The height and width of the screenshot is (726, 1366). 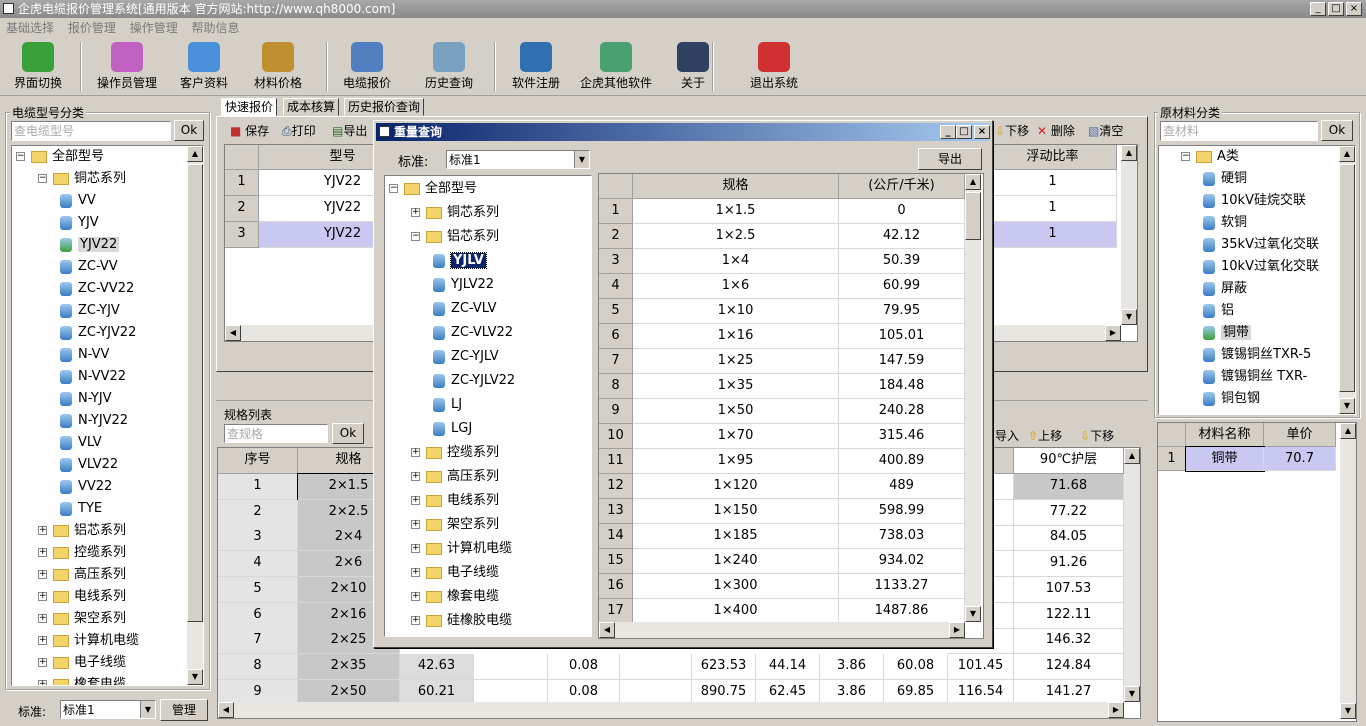 I want to click on cell-spec: 1×70, so click(x=736, y=436).